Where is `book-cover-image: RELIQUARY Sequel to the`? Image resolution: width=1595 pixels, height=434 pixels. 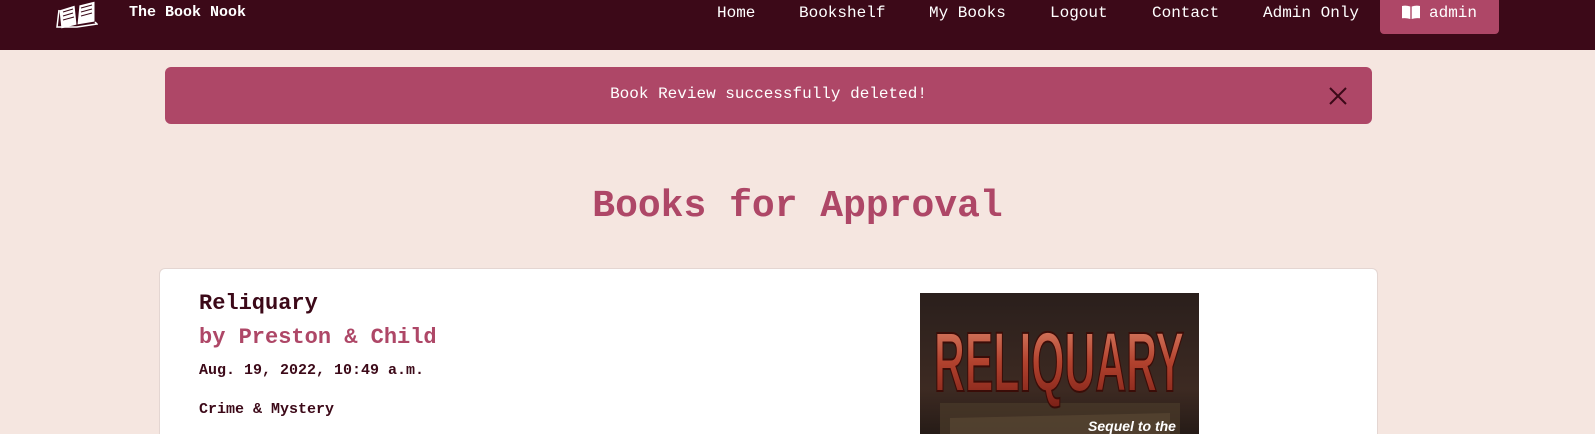
book-cover-image: RELIQUARY Sequel to the is located at coordinates (1059, 363).